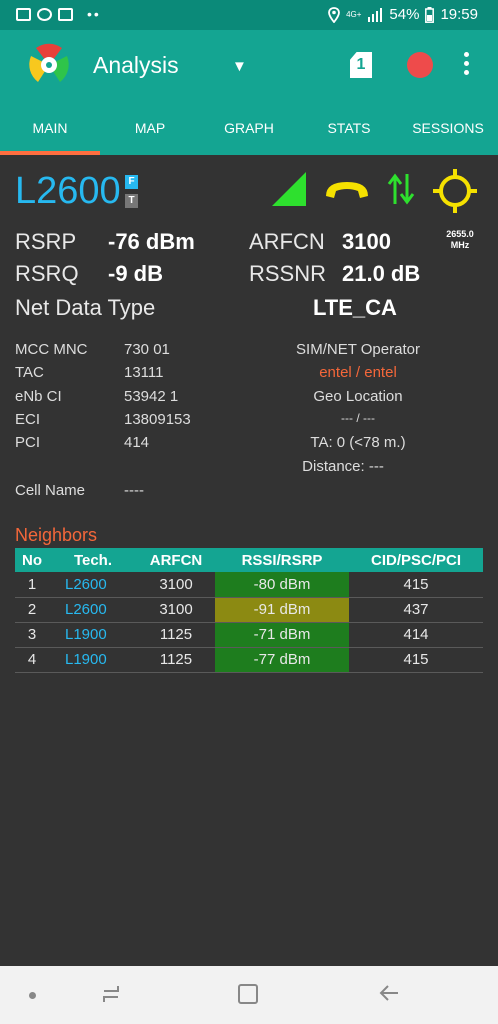  Describe the element at coordinates (32, 635) in the screenshot. I see `neighbor-no: 3` at that location.